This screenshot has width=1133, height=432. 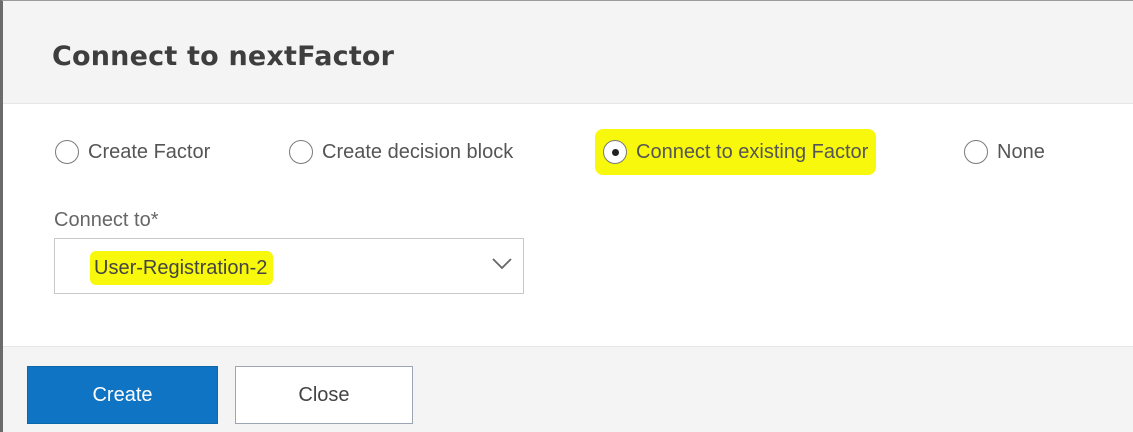 I want to click on radio-connect-existing-factor: Connect to existing Factor, so click(x=736, y=152).